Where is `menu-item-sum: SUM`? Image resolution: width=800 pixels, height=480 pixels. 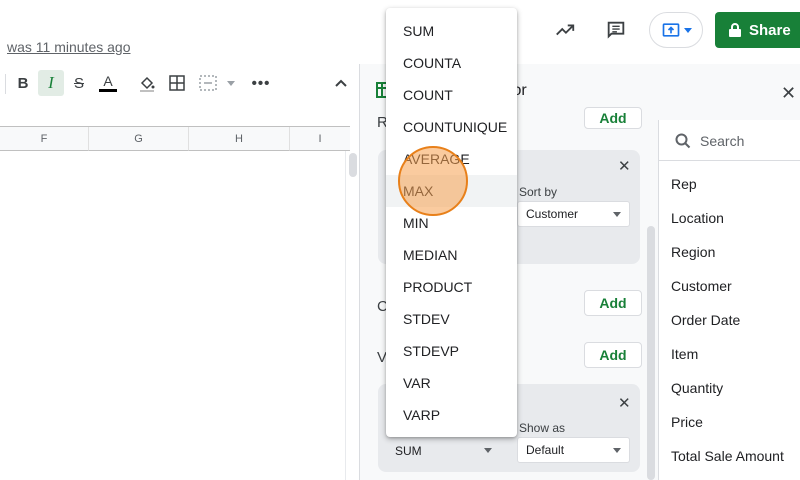 menu-item-sum: SUM is located at coordinates (451, 31).